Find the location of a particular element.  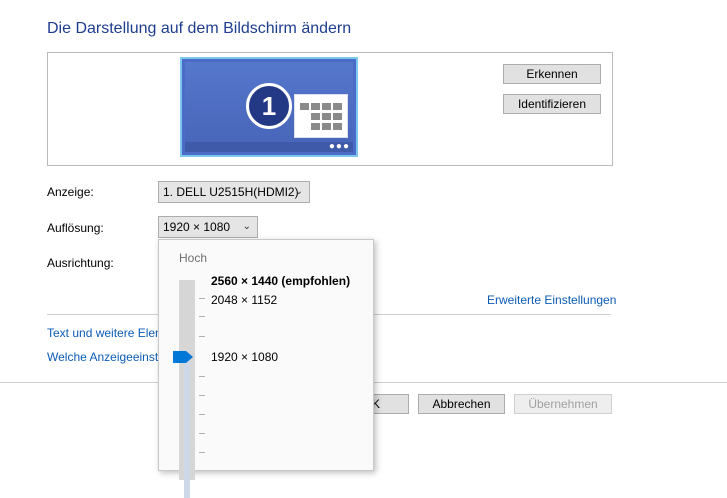

display-label: Anzeige: is located at coordinates (70, 192).